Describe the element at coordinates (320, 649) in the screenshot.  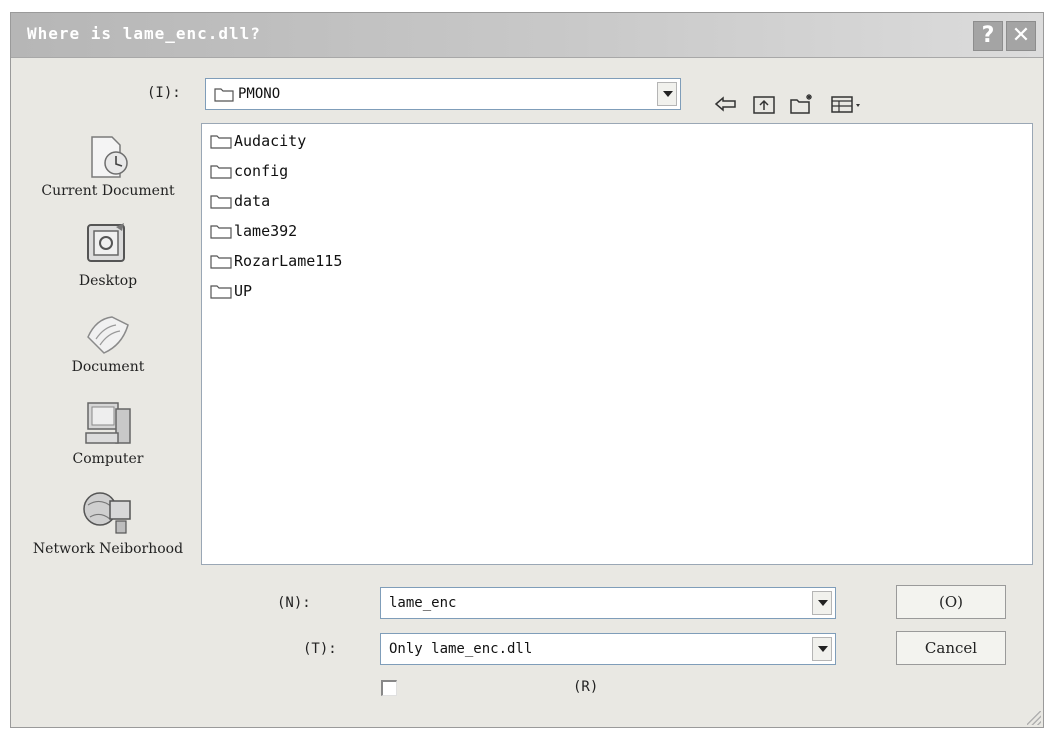
I see `file-type-label: (T):` at that location.